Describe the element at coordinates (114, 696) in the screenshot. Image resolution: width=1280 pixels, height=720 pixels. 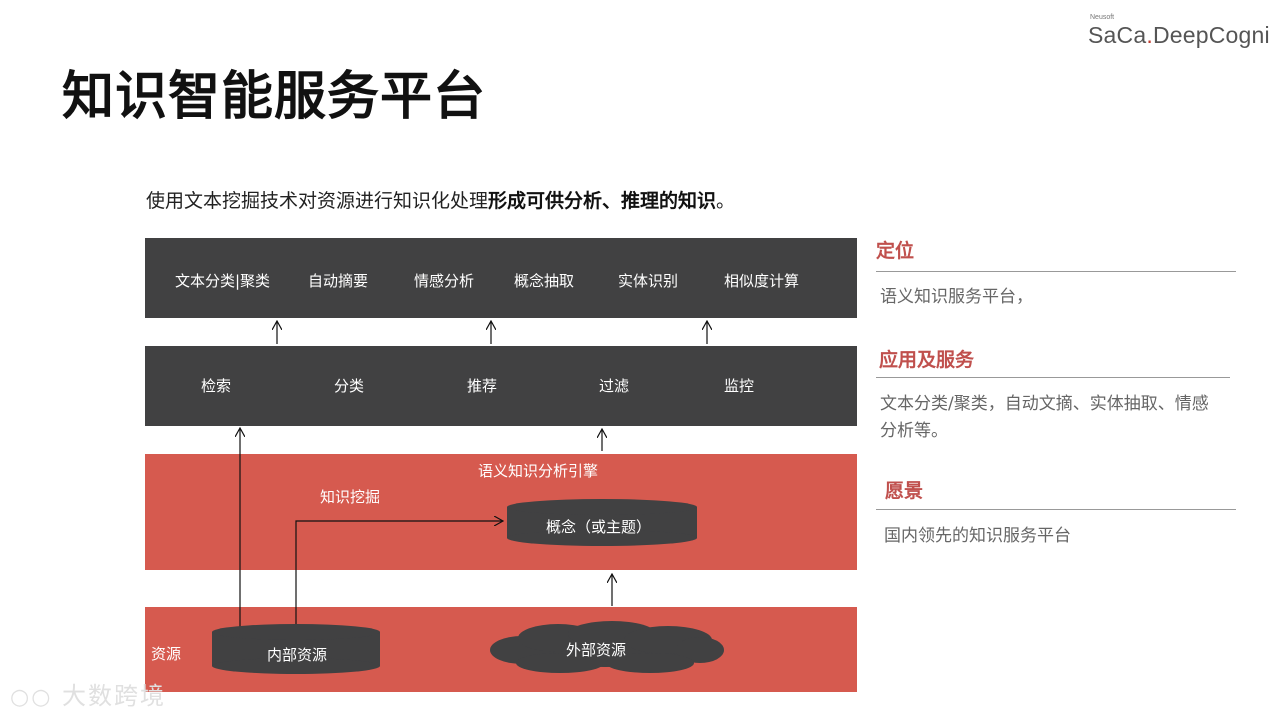
I see `watermark-text: 大数跨境` at that location.